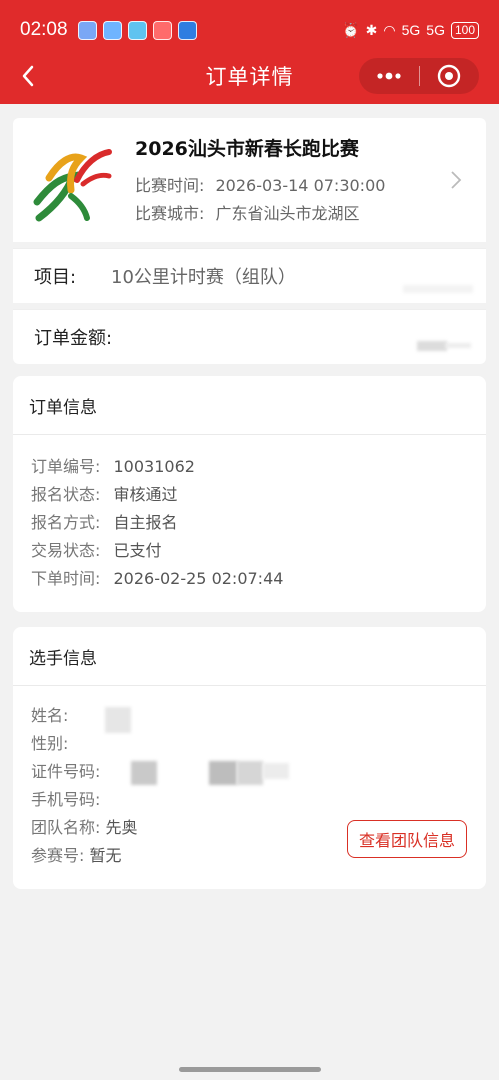  I want to click on alipay-notification-icon, so click(187, 30).